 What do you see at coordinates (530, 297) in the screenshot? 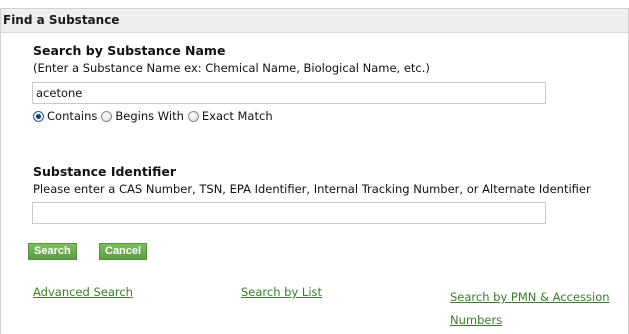
I see `search-by-pmn-link-line1: Search by PMN & Accession` at bounding box center [530, 297].